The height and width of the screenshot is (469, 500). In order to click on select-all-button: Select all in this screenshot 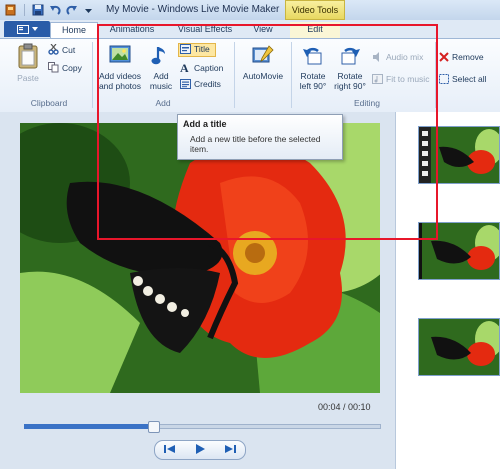, I will do `click(463, 79)`.